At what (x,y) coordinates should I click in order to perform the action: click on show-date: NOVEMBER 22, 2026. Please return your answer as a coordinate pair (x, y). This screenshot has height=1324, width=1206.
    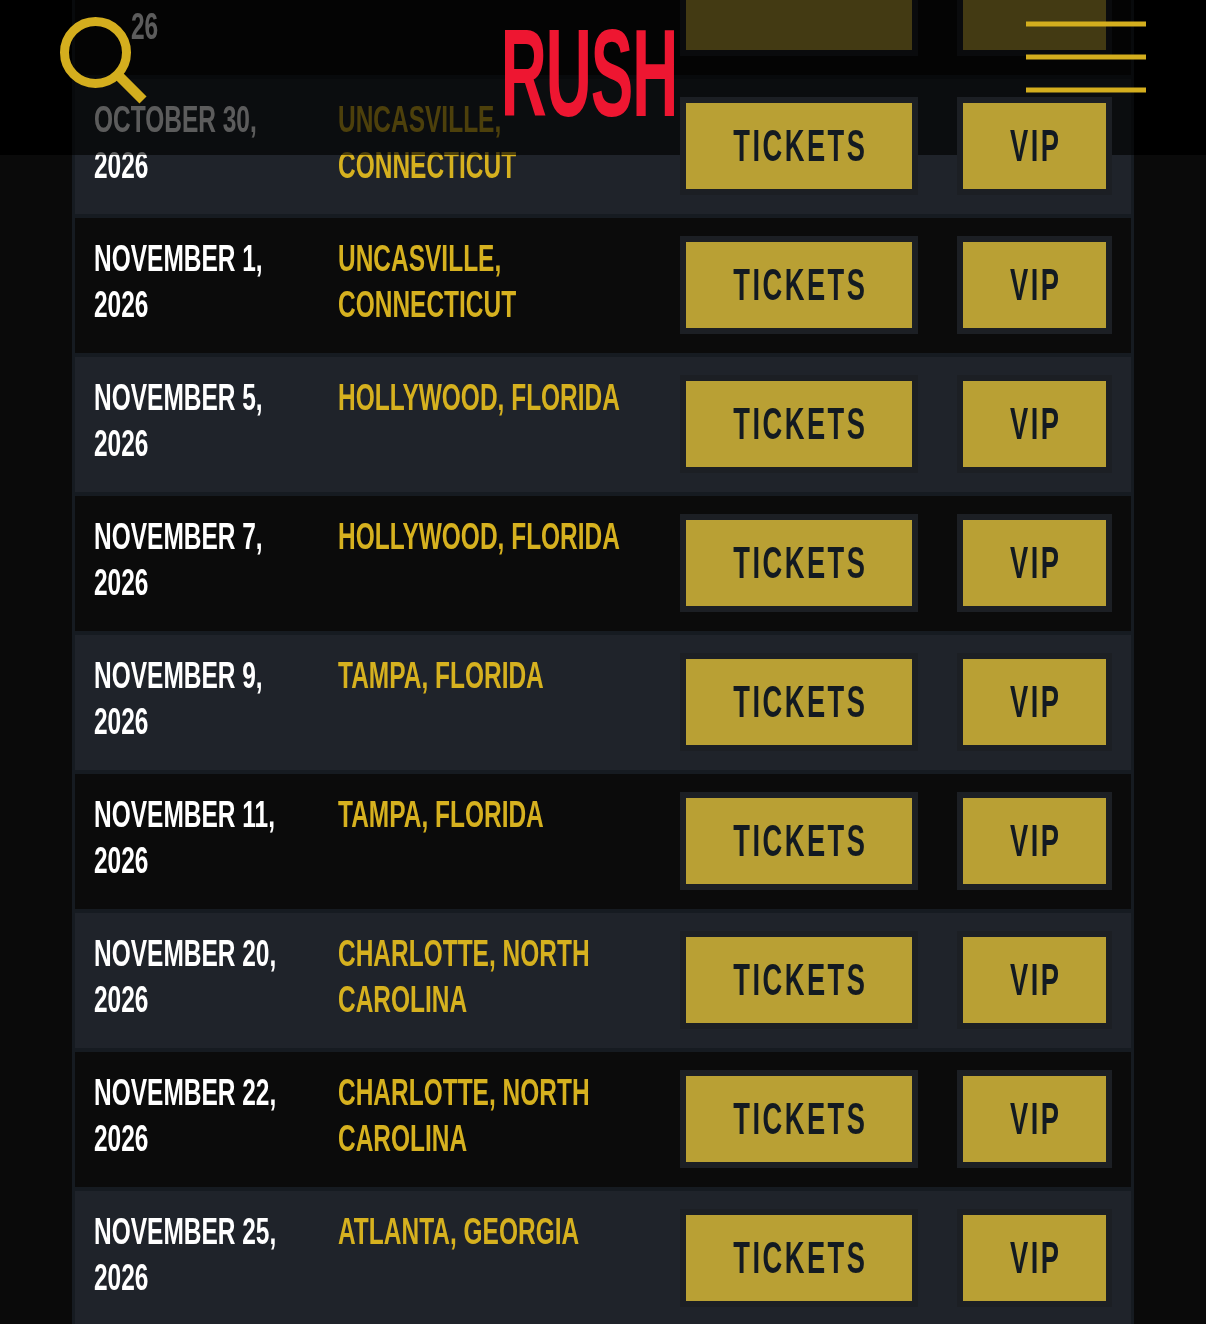
    Looking at the image, I should click on (186, 1116).